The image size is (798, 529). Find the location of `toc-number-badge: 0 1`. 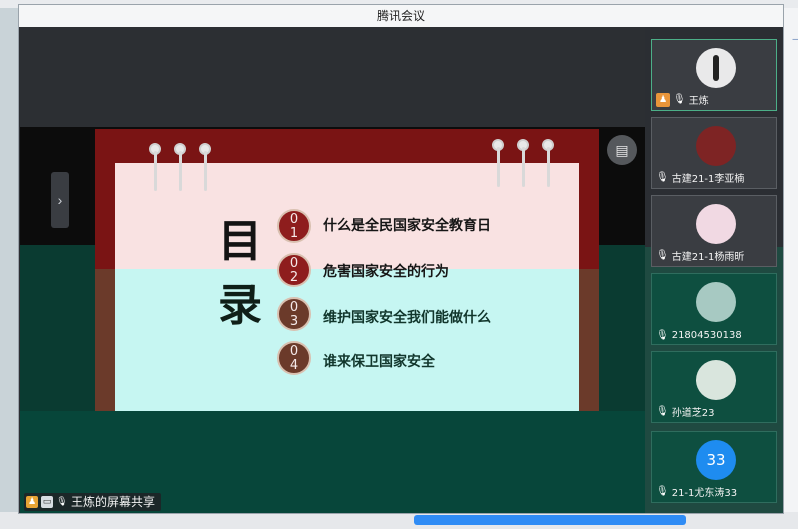

toc-number-badge: 0 1 is located at coordinates (294, 226).